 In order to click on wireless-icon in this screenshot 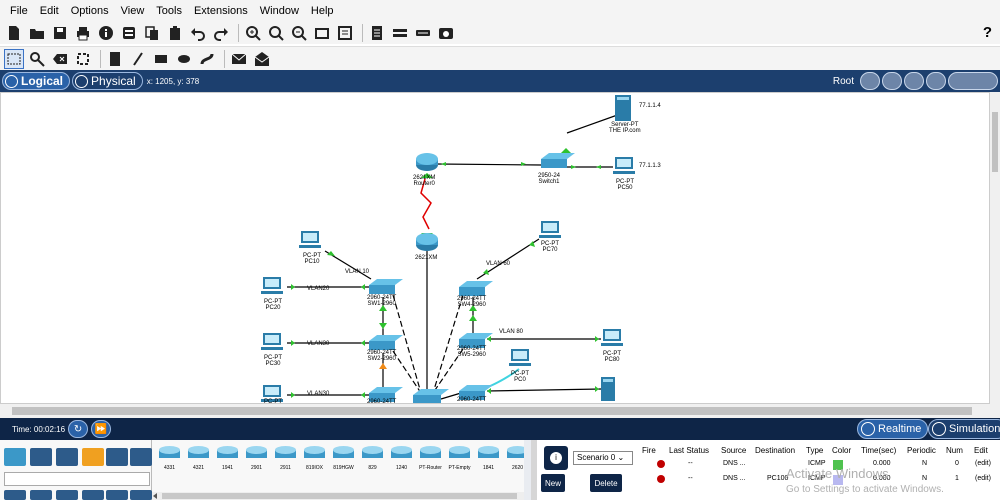, I will do `click(93, 495)`.